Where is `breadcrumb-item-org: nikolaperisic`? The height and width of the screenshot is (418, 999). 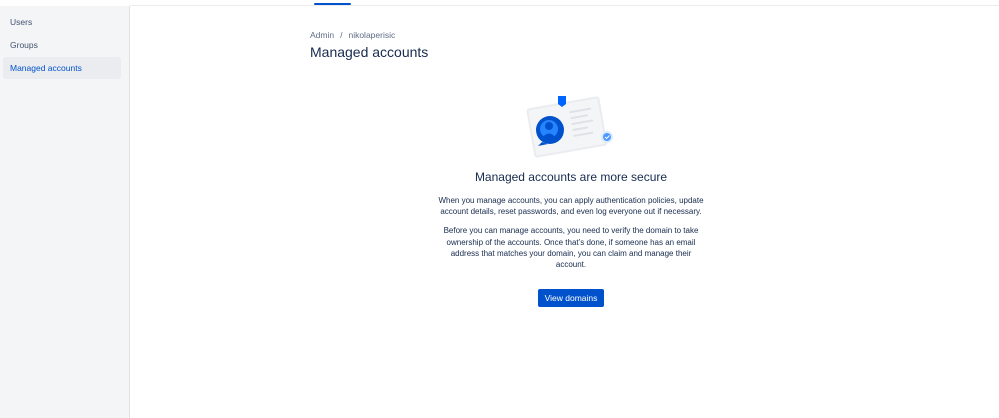
breadcrumb-item-org: nikolaperisic is located at coordinates (371, 35).